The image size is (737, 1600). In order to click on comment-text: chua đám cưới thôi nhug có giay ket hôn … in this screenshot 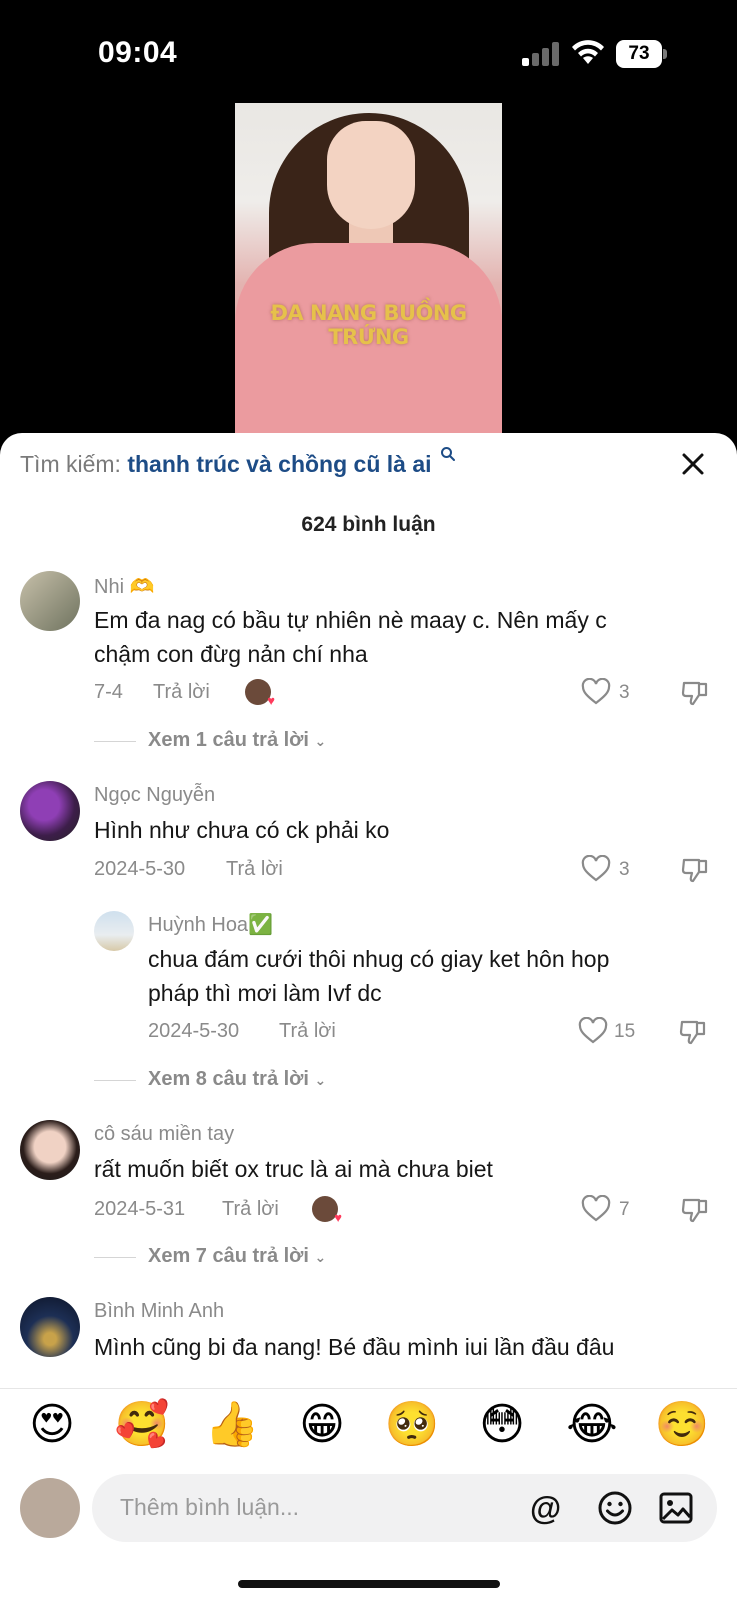, I will do `click(379, 959)`.